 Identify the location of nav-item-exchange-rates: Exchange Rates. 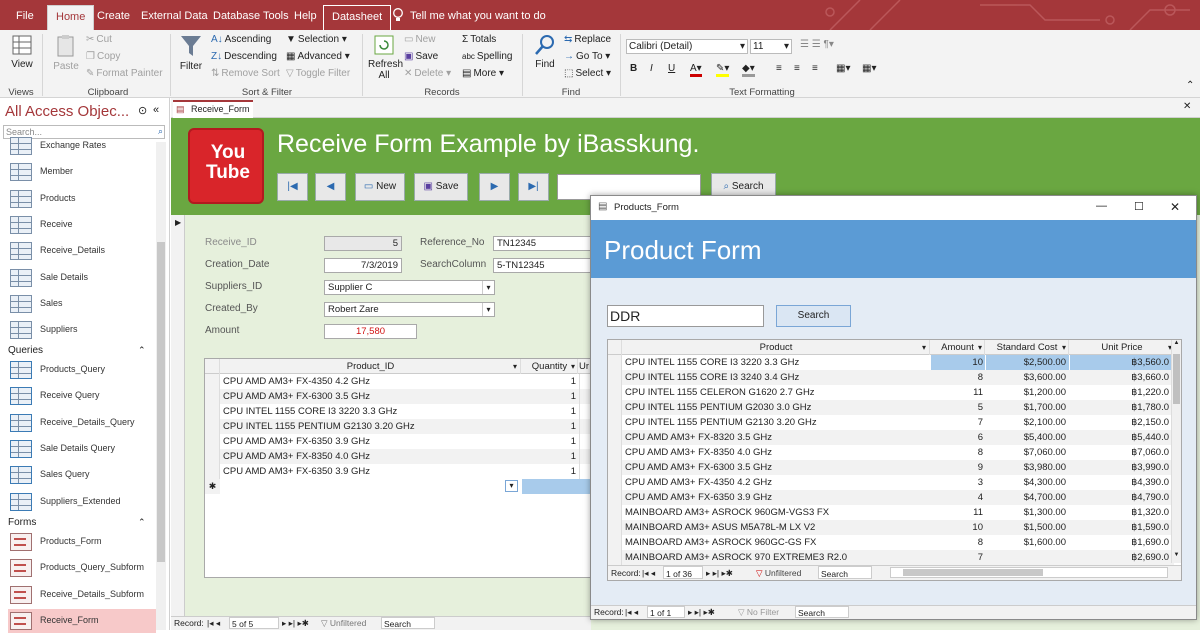
(83, 146).